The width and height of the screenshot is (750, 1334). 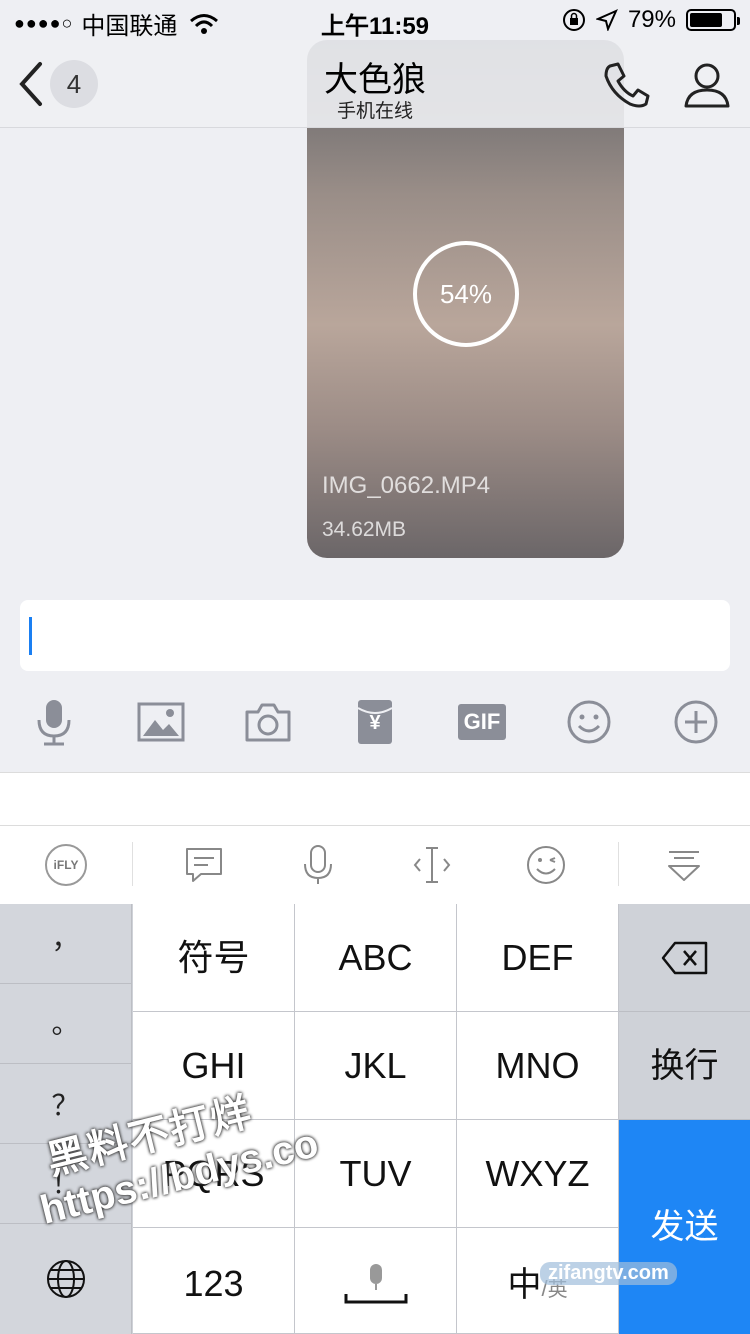 What do you see at coordinates (713, 20) in the screenshot?
I see `battery-icon` at bounding box center [713, 20].